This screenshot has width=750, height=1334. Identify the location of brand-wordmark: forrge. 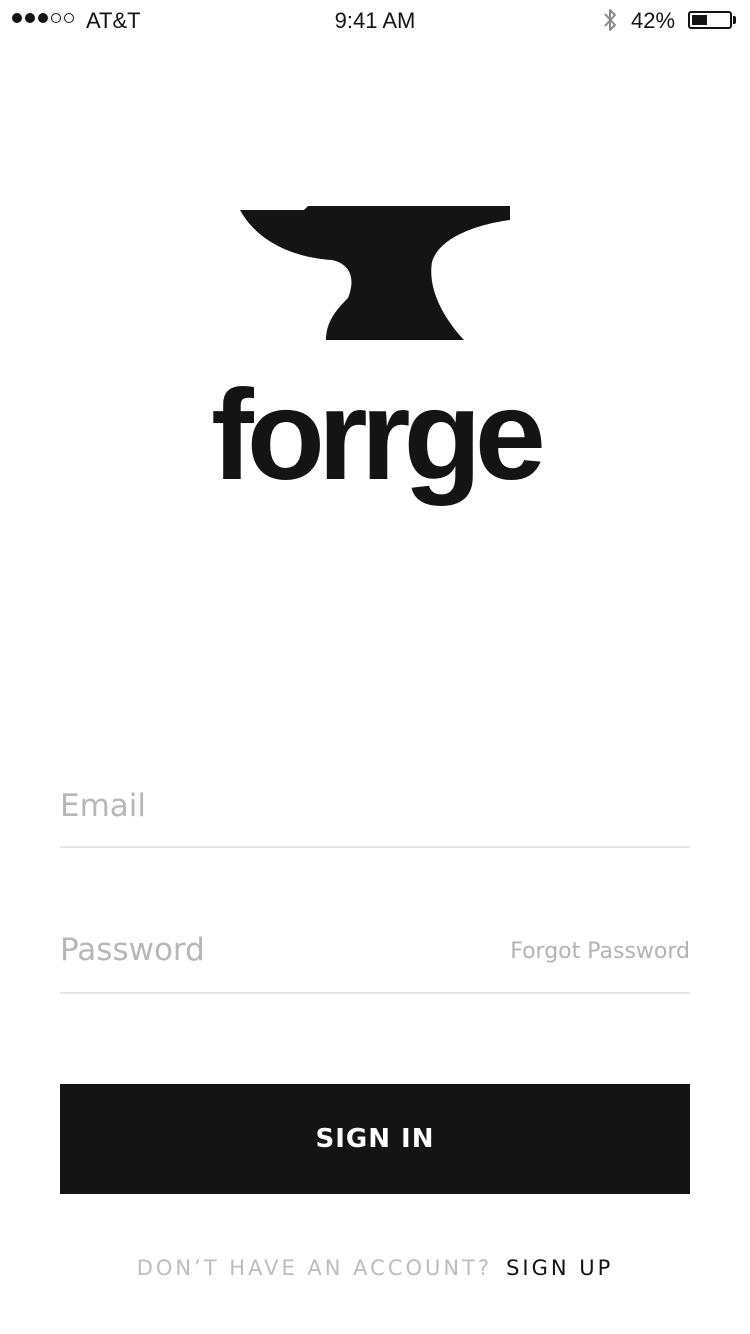
(378, 435).